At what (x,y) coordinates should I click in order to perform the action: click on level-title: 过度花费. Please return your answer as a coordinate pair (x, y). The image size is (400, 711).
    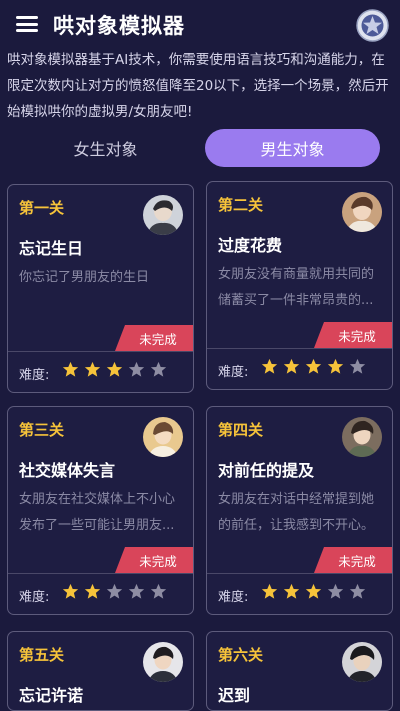
    Looking at the image, I should click on (250, 245).